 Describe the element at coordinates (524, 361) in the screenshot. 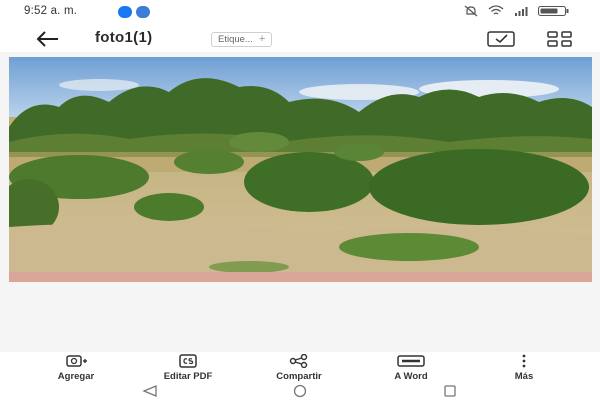

I see `more-vertical-icon` at that location.